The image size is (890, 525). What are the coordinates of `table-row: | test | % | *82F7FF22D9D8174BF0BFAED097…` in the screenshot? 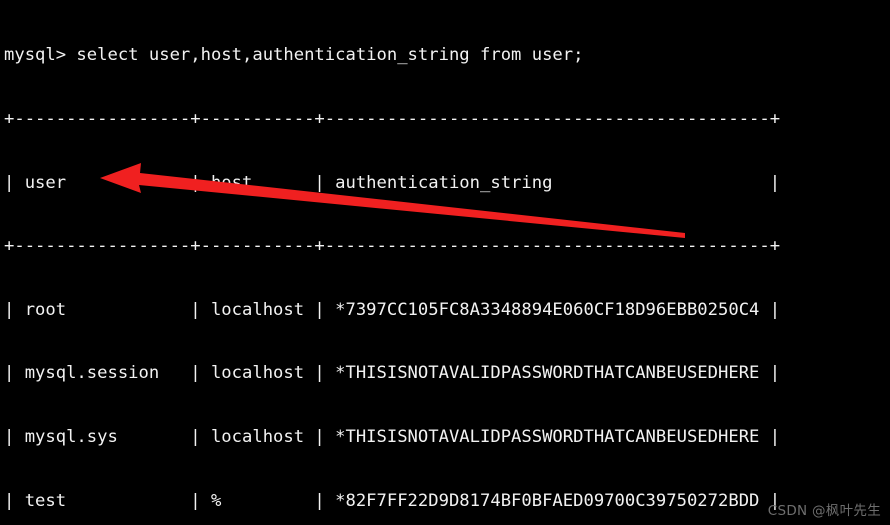 It's located at (392, 500).